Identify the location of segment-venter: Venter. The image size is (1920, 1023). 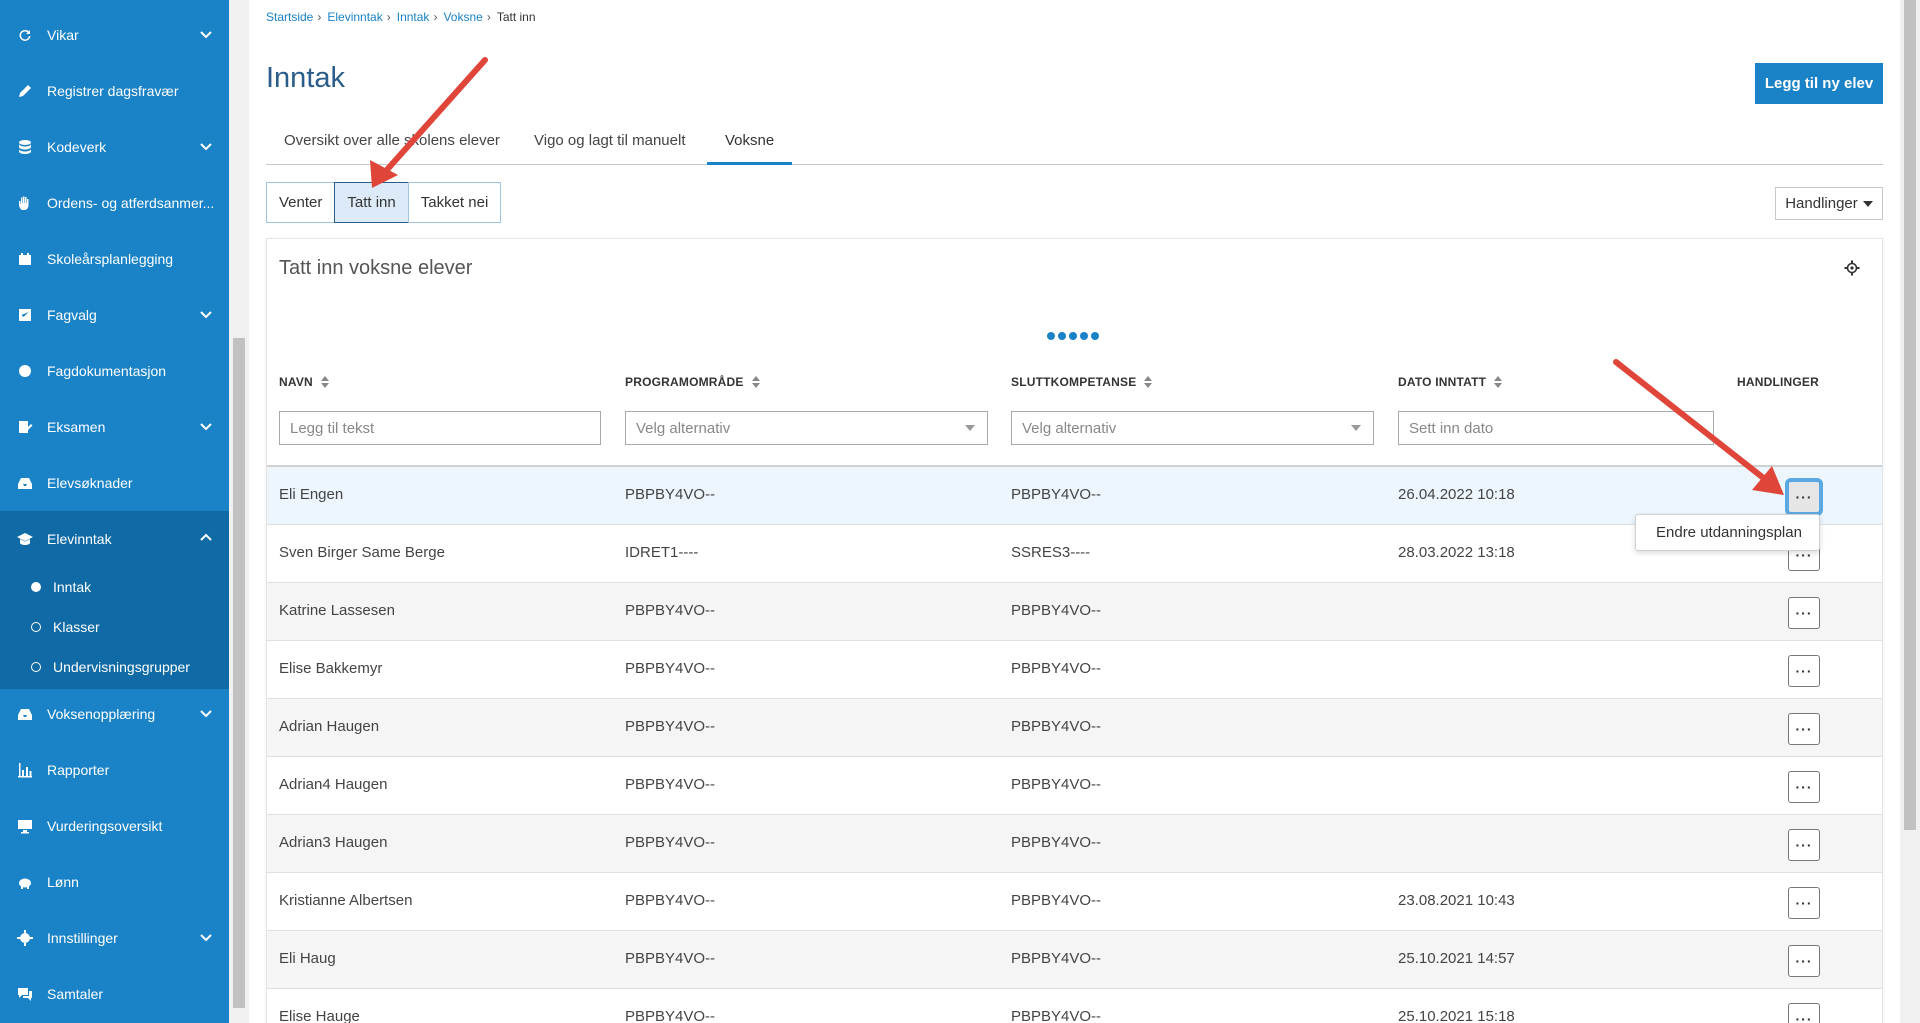
(301, 202).